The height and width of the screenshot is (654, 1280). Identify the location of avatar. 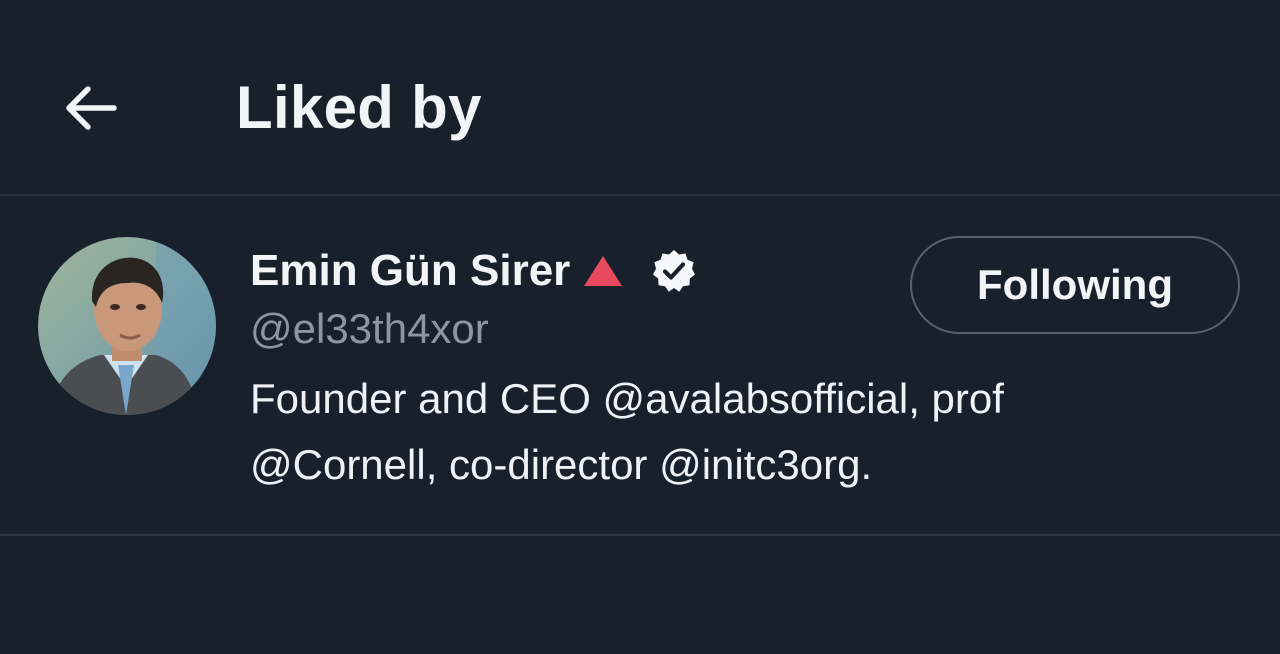
(127, 326).